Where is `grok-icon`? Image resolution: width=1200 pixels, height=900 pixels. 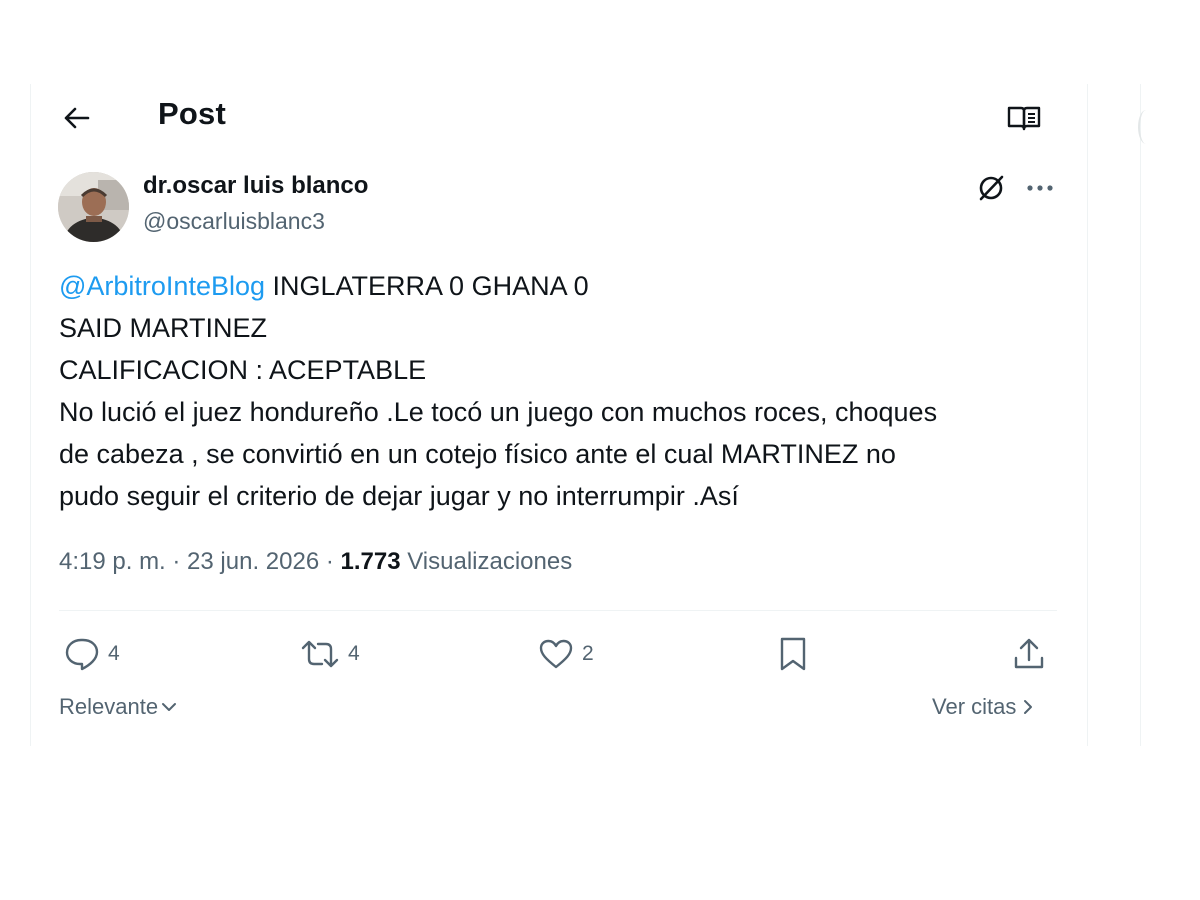
grok-icon is located at coordinates (991, 188).